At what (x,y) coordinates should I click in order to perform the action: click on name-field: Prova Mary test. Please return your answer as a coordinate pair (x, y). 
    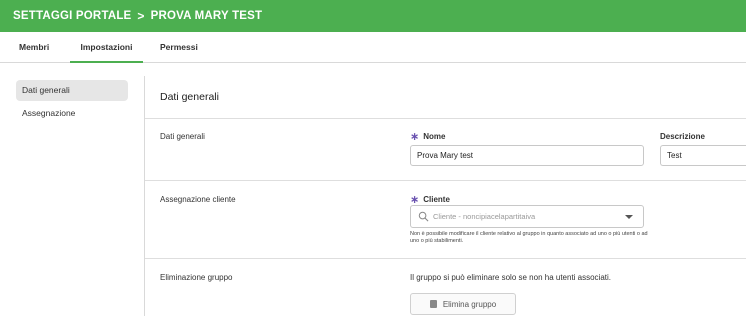
    Looking at the image, I should click on (527, 155).